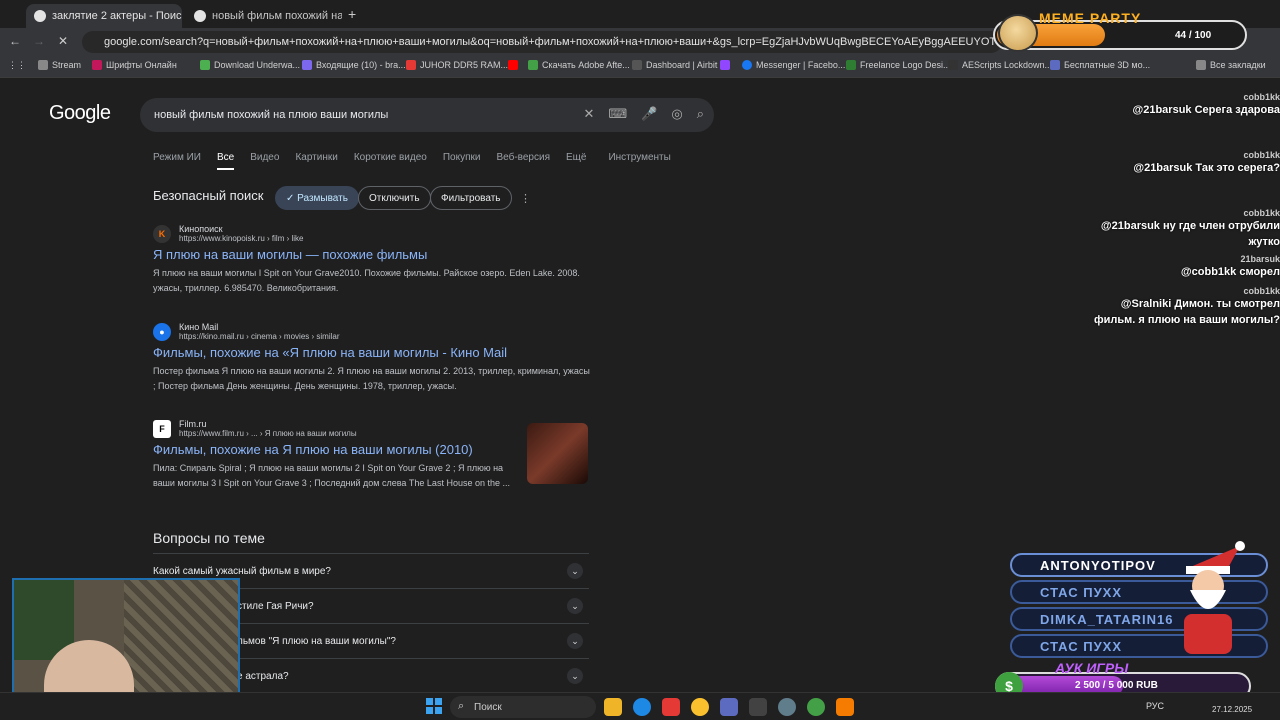  Describe the element at coordinates (589, 114) in the screenshot. I see `clear-icon: ✕` at that location.